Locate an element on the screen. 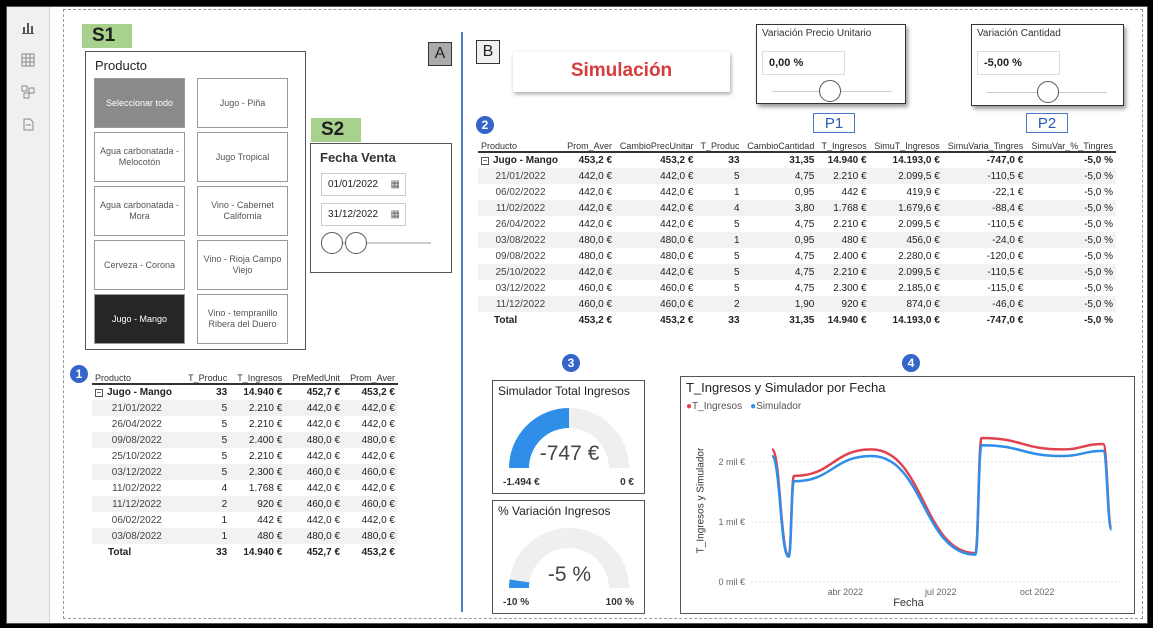 This screenshot has width=1153, height=628. model-icon is located at coordinates (28, 92).